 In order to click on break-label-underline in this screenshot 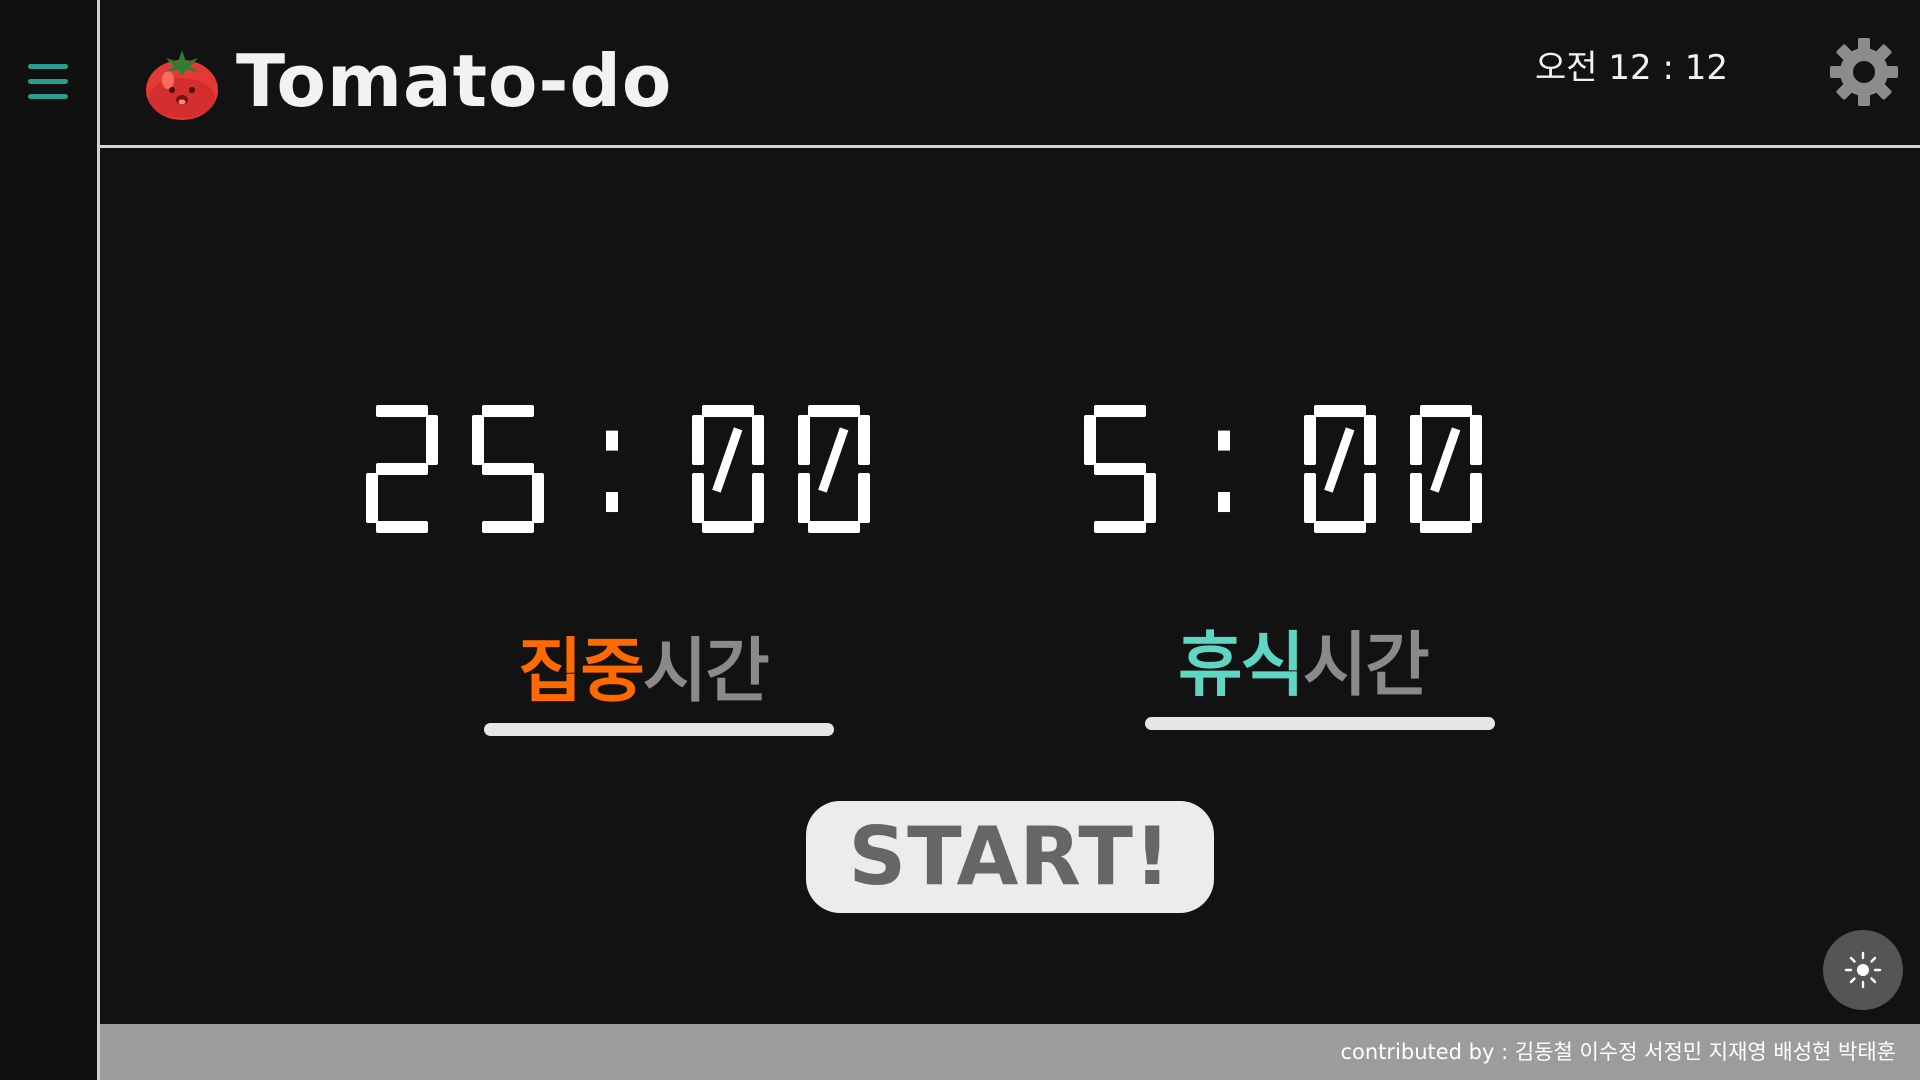, I will do `click(1320, 723)`.